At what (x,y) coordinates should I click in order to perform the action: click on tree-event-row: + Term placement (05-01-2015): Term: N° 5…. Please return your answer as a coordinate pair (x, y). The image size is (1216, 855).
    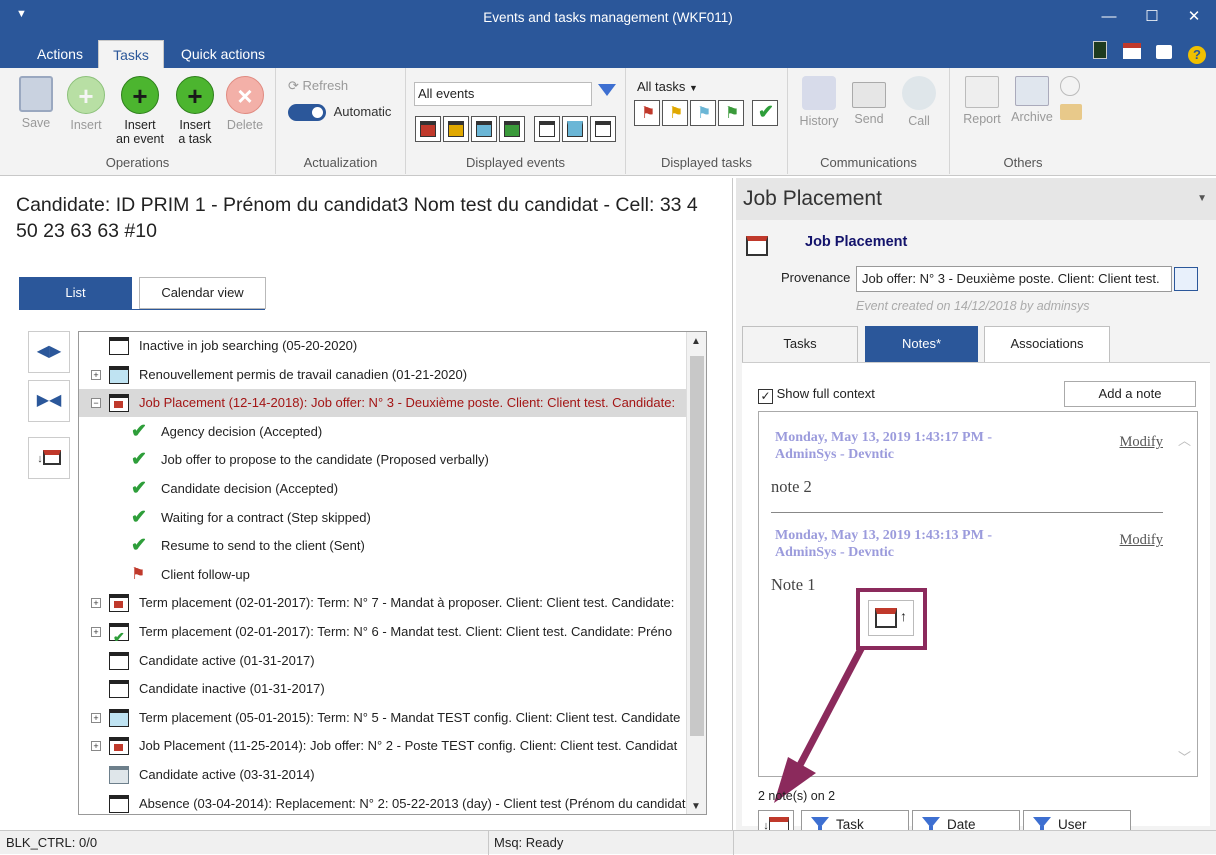
    Looking at the image, I should click on (382, 718).